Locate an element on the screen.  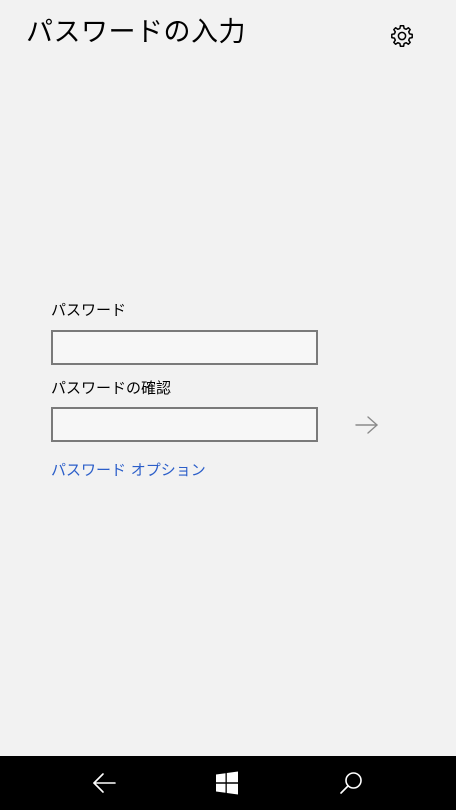
submit-button is located at coordinates (367, 425).